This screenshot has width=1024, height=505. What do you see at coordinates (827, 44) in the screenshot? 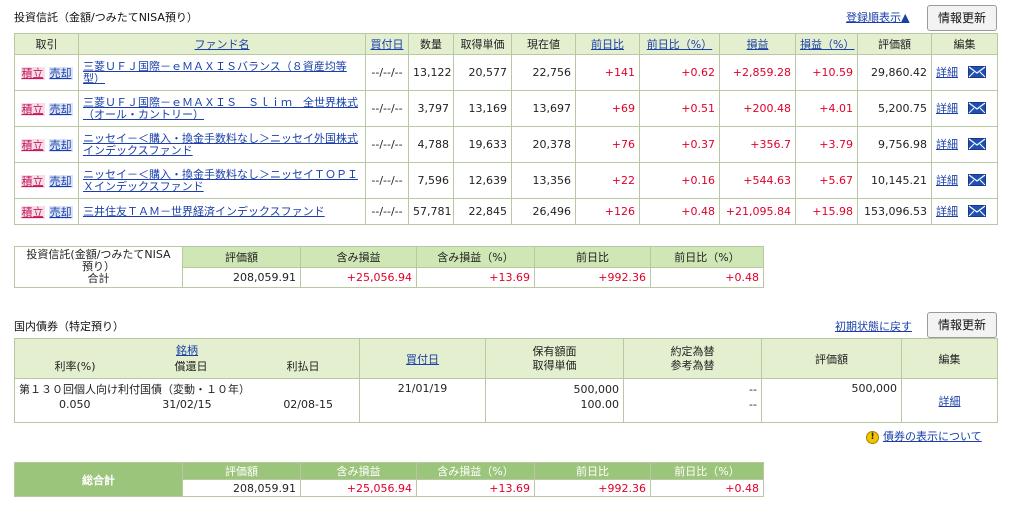
I see `col-pl-pct: 損益（%）` at bounding box center [827, 44].